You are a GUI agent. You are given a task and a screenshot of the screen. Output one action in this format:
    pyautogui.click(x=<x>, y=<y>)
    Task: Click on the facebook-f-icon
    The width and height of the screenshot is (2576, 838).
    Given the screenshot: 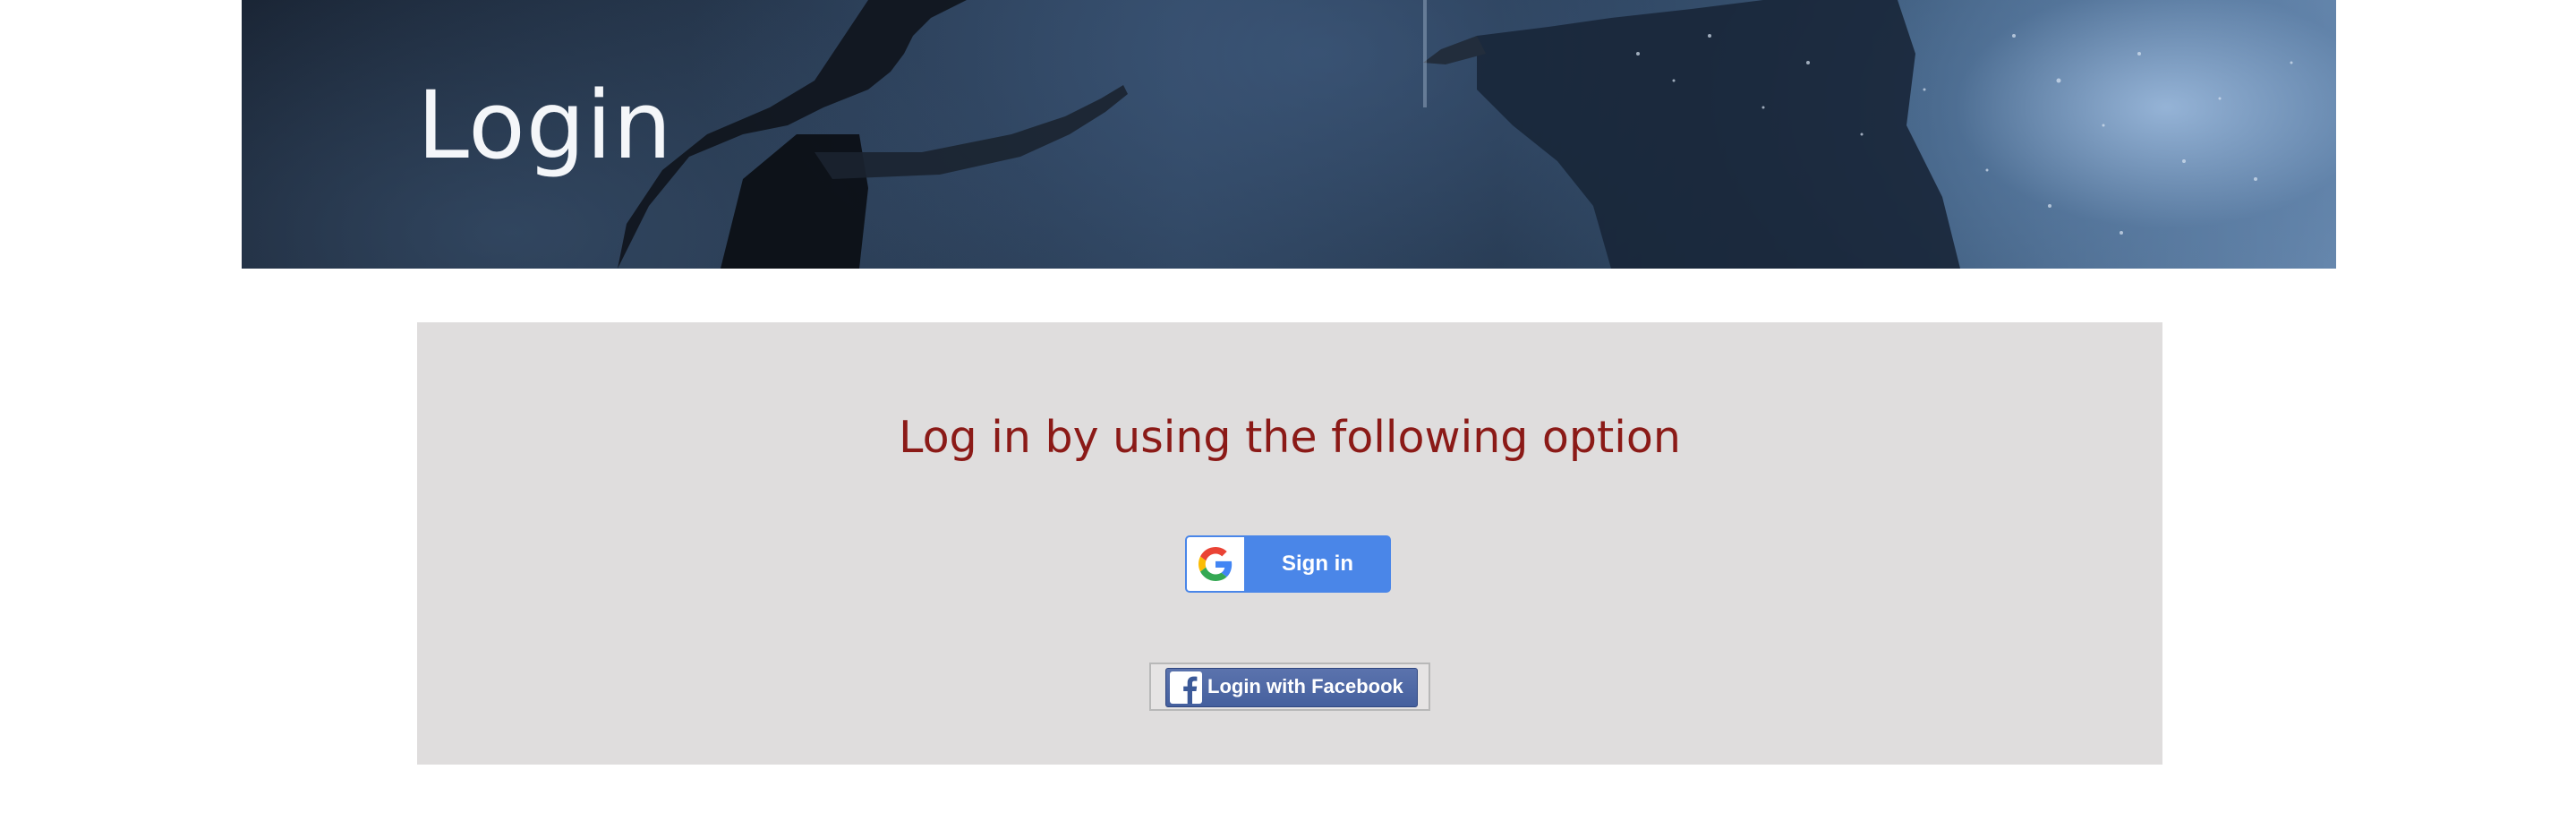 What is the action you would take?
    pyautogui.click(x=1186, y=688)
    